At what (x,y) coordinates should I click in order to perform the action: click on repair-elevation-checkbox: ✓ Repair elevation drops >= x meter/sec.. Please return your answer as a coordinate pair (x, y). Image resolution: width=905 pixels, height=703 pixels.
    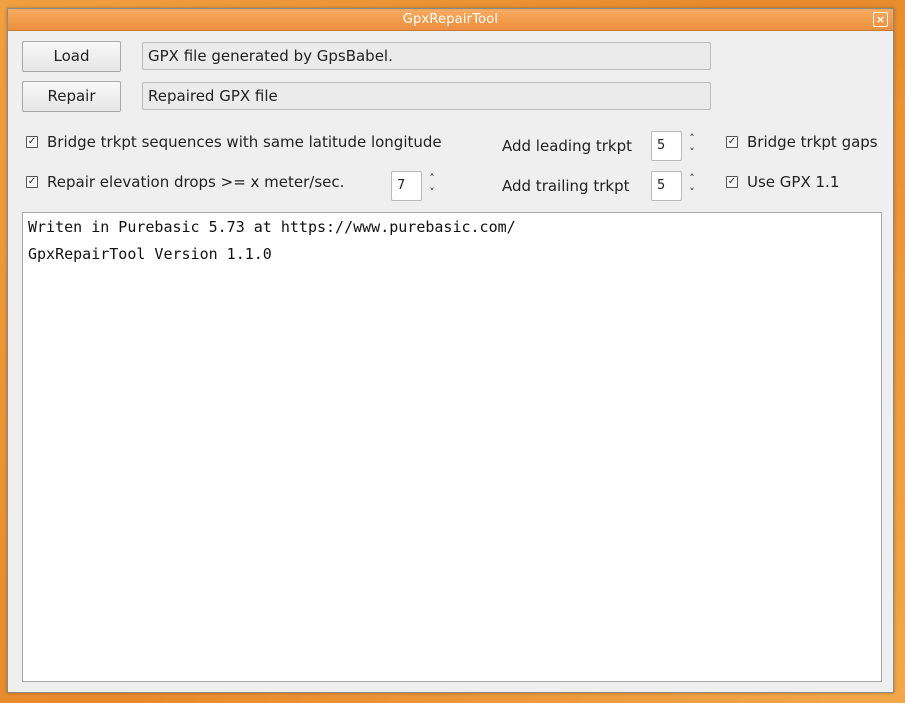
    Looking at the image, I should click on (185, 182).